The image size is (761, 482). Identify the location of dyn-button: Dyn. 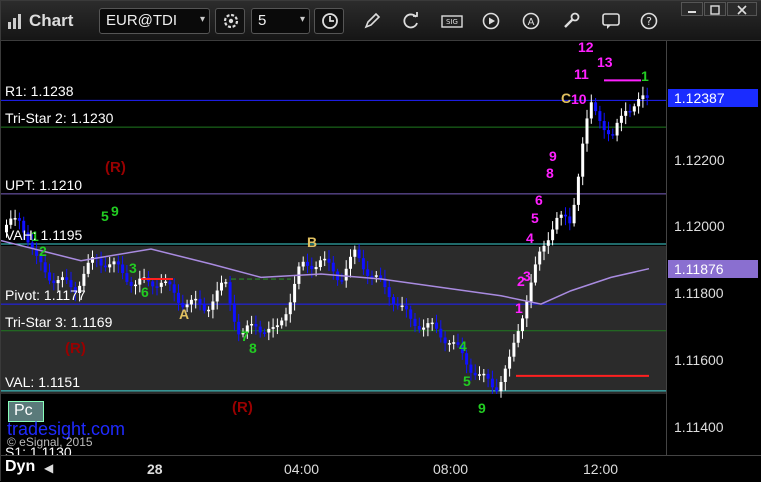
(20, 469).